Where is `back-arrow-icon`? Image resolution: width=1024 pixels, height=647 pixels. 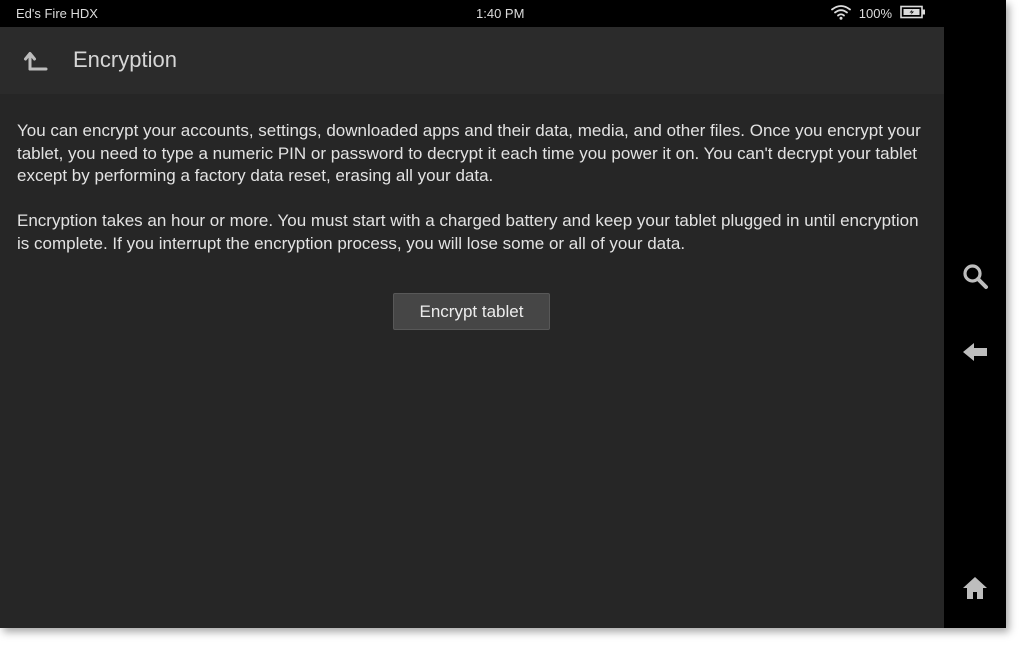
back-arrow-icon is located at coordinates (975, 352).